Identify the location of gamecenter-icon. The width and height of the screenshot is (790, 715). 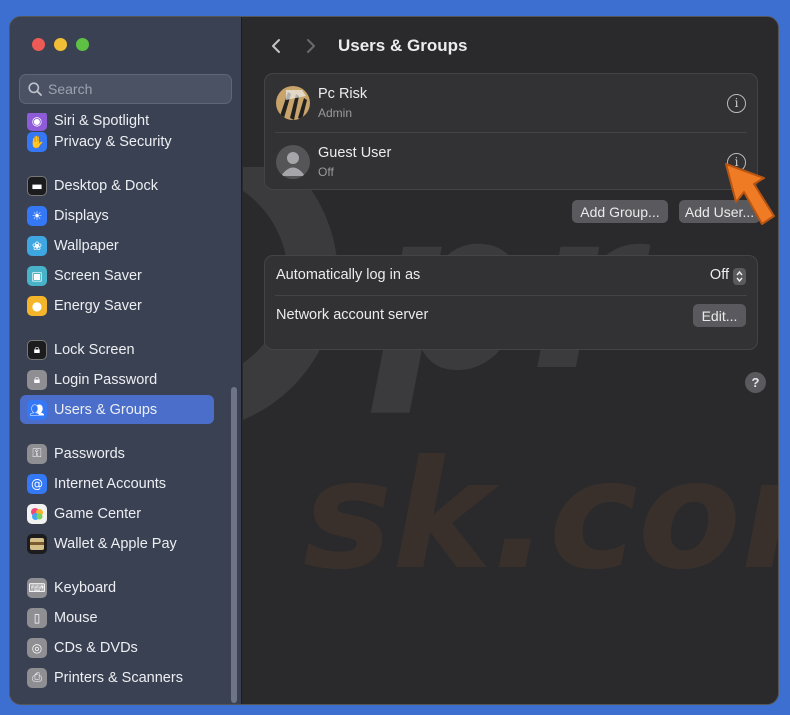
(37, 513).